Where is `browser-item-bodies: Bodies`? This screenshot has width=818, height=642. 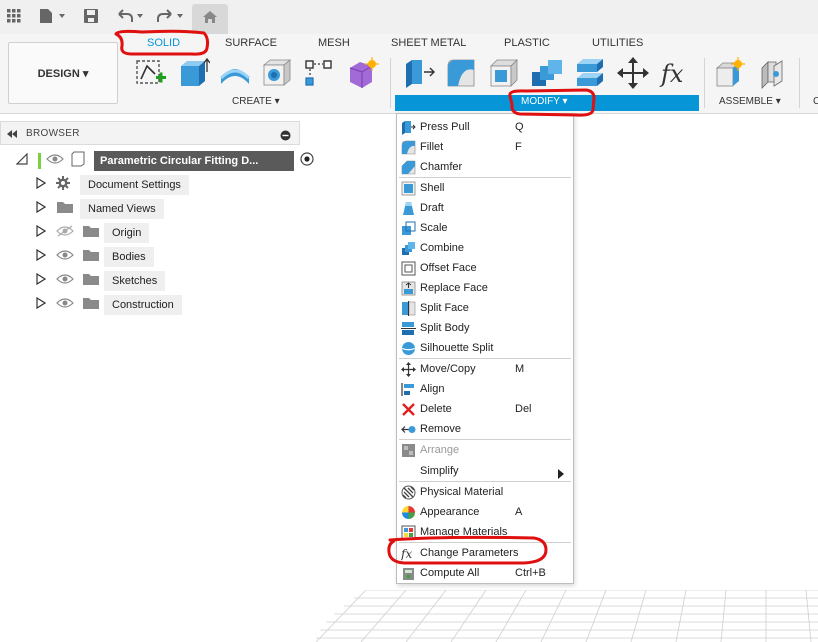
browser-item-bodies: Bodies is located at coordinates (95, 257).